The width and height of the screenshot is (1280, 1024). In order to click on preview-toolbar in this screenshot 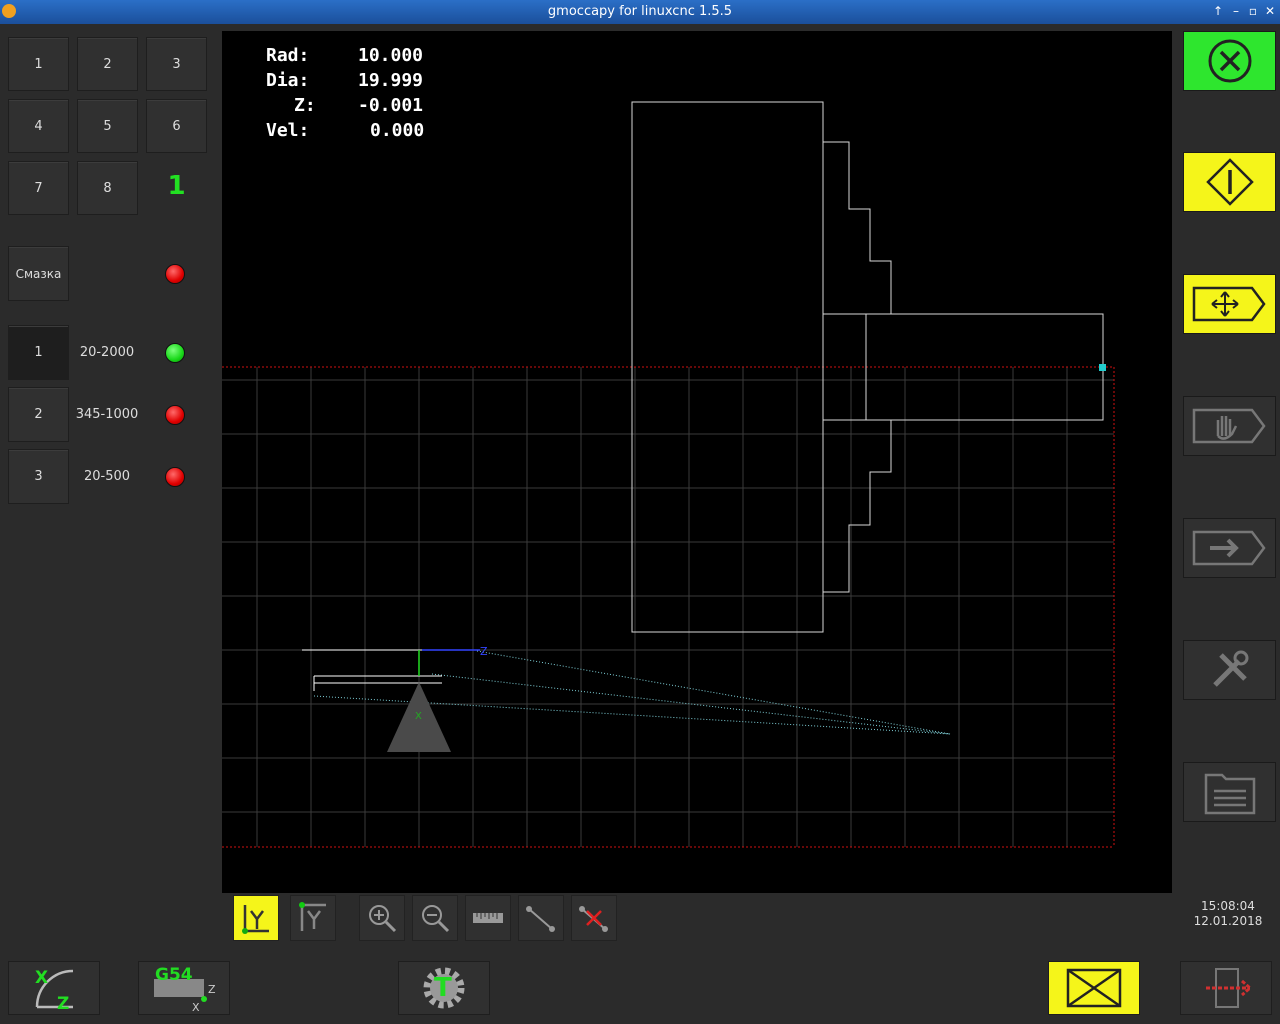, I will do `click(697, 918)`.